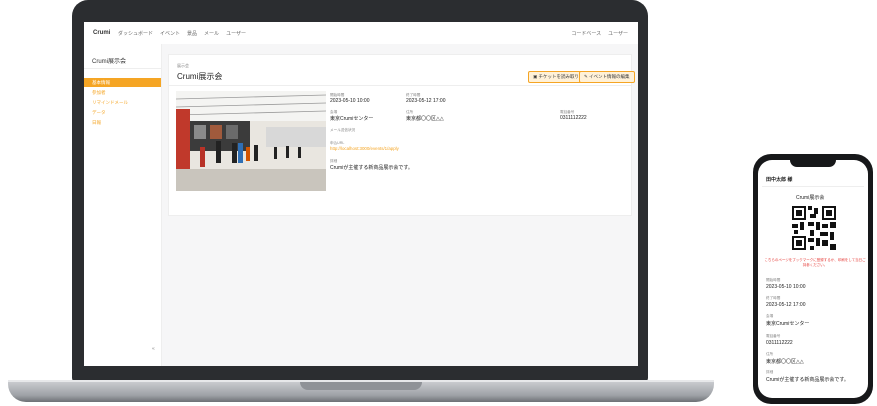 This screenshot has height=406, width=877. I want to click on phone-notch, so click(813, 162).